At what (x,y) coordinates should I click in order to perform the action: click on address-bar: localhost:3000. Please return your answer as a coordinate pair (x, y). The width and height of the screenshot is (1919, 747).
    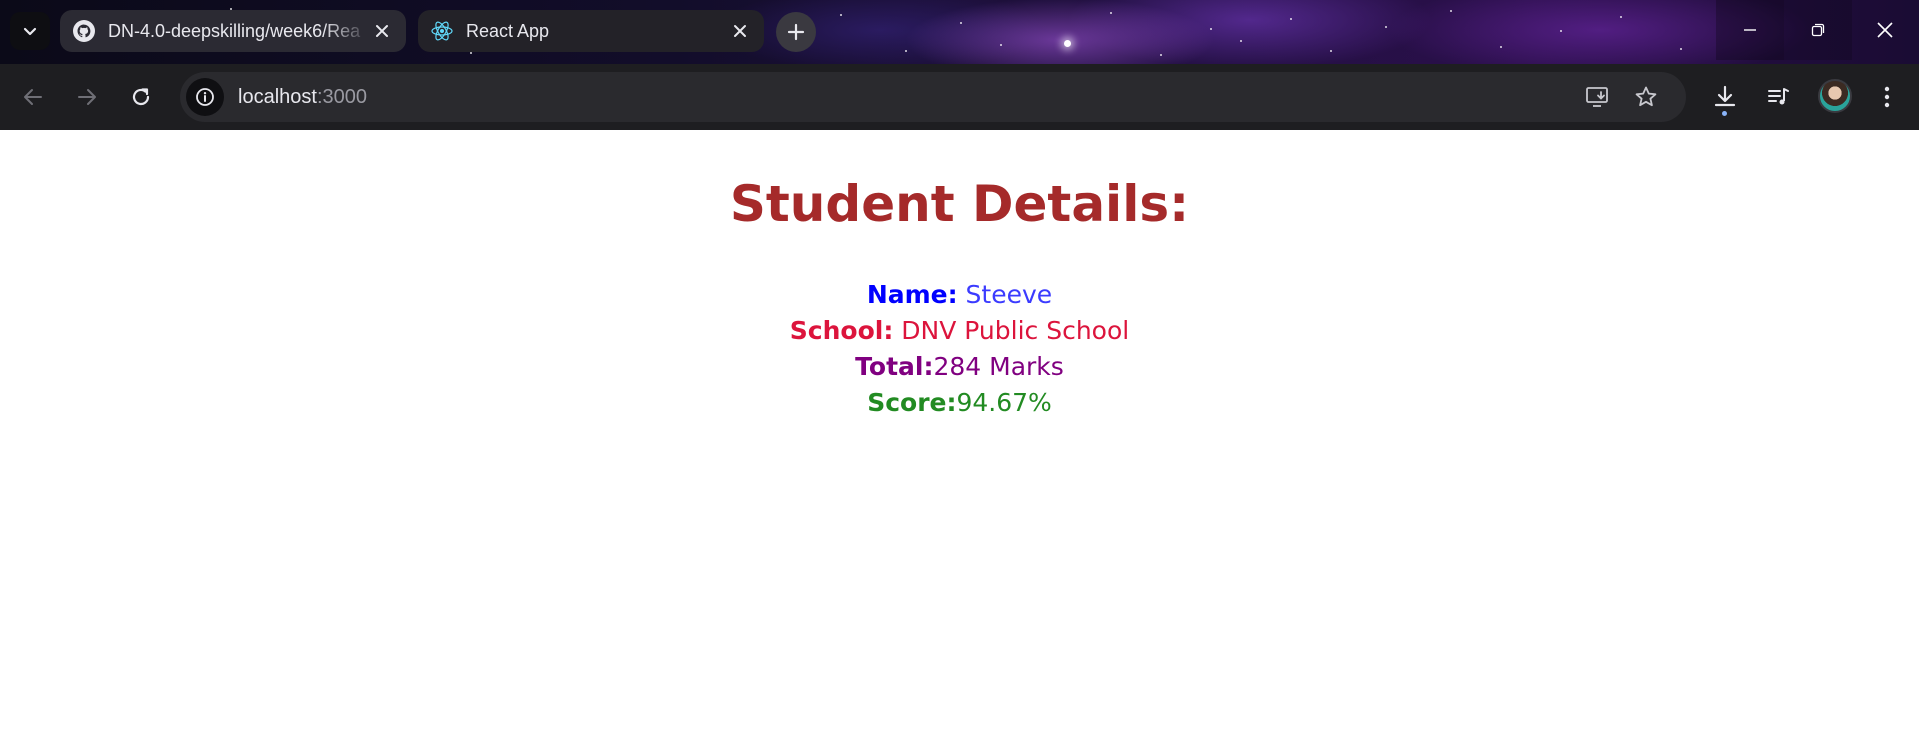
    Looking at the image, I should click on (933, 97).